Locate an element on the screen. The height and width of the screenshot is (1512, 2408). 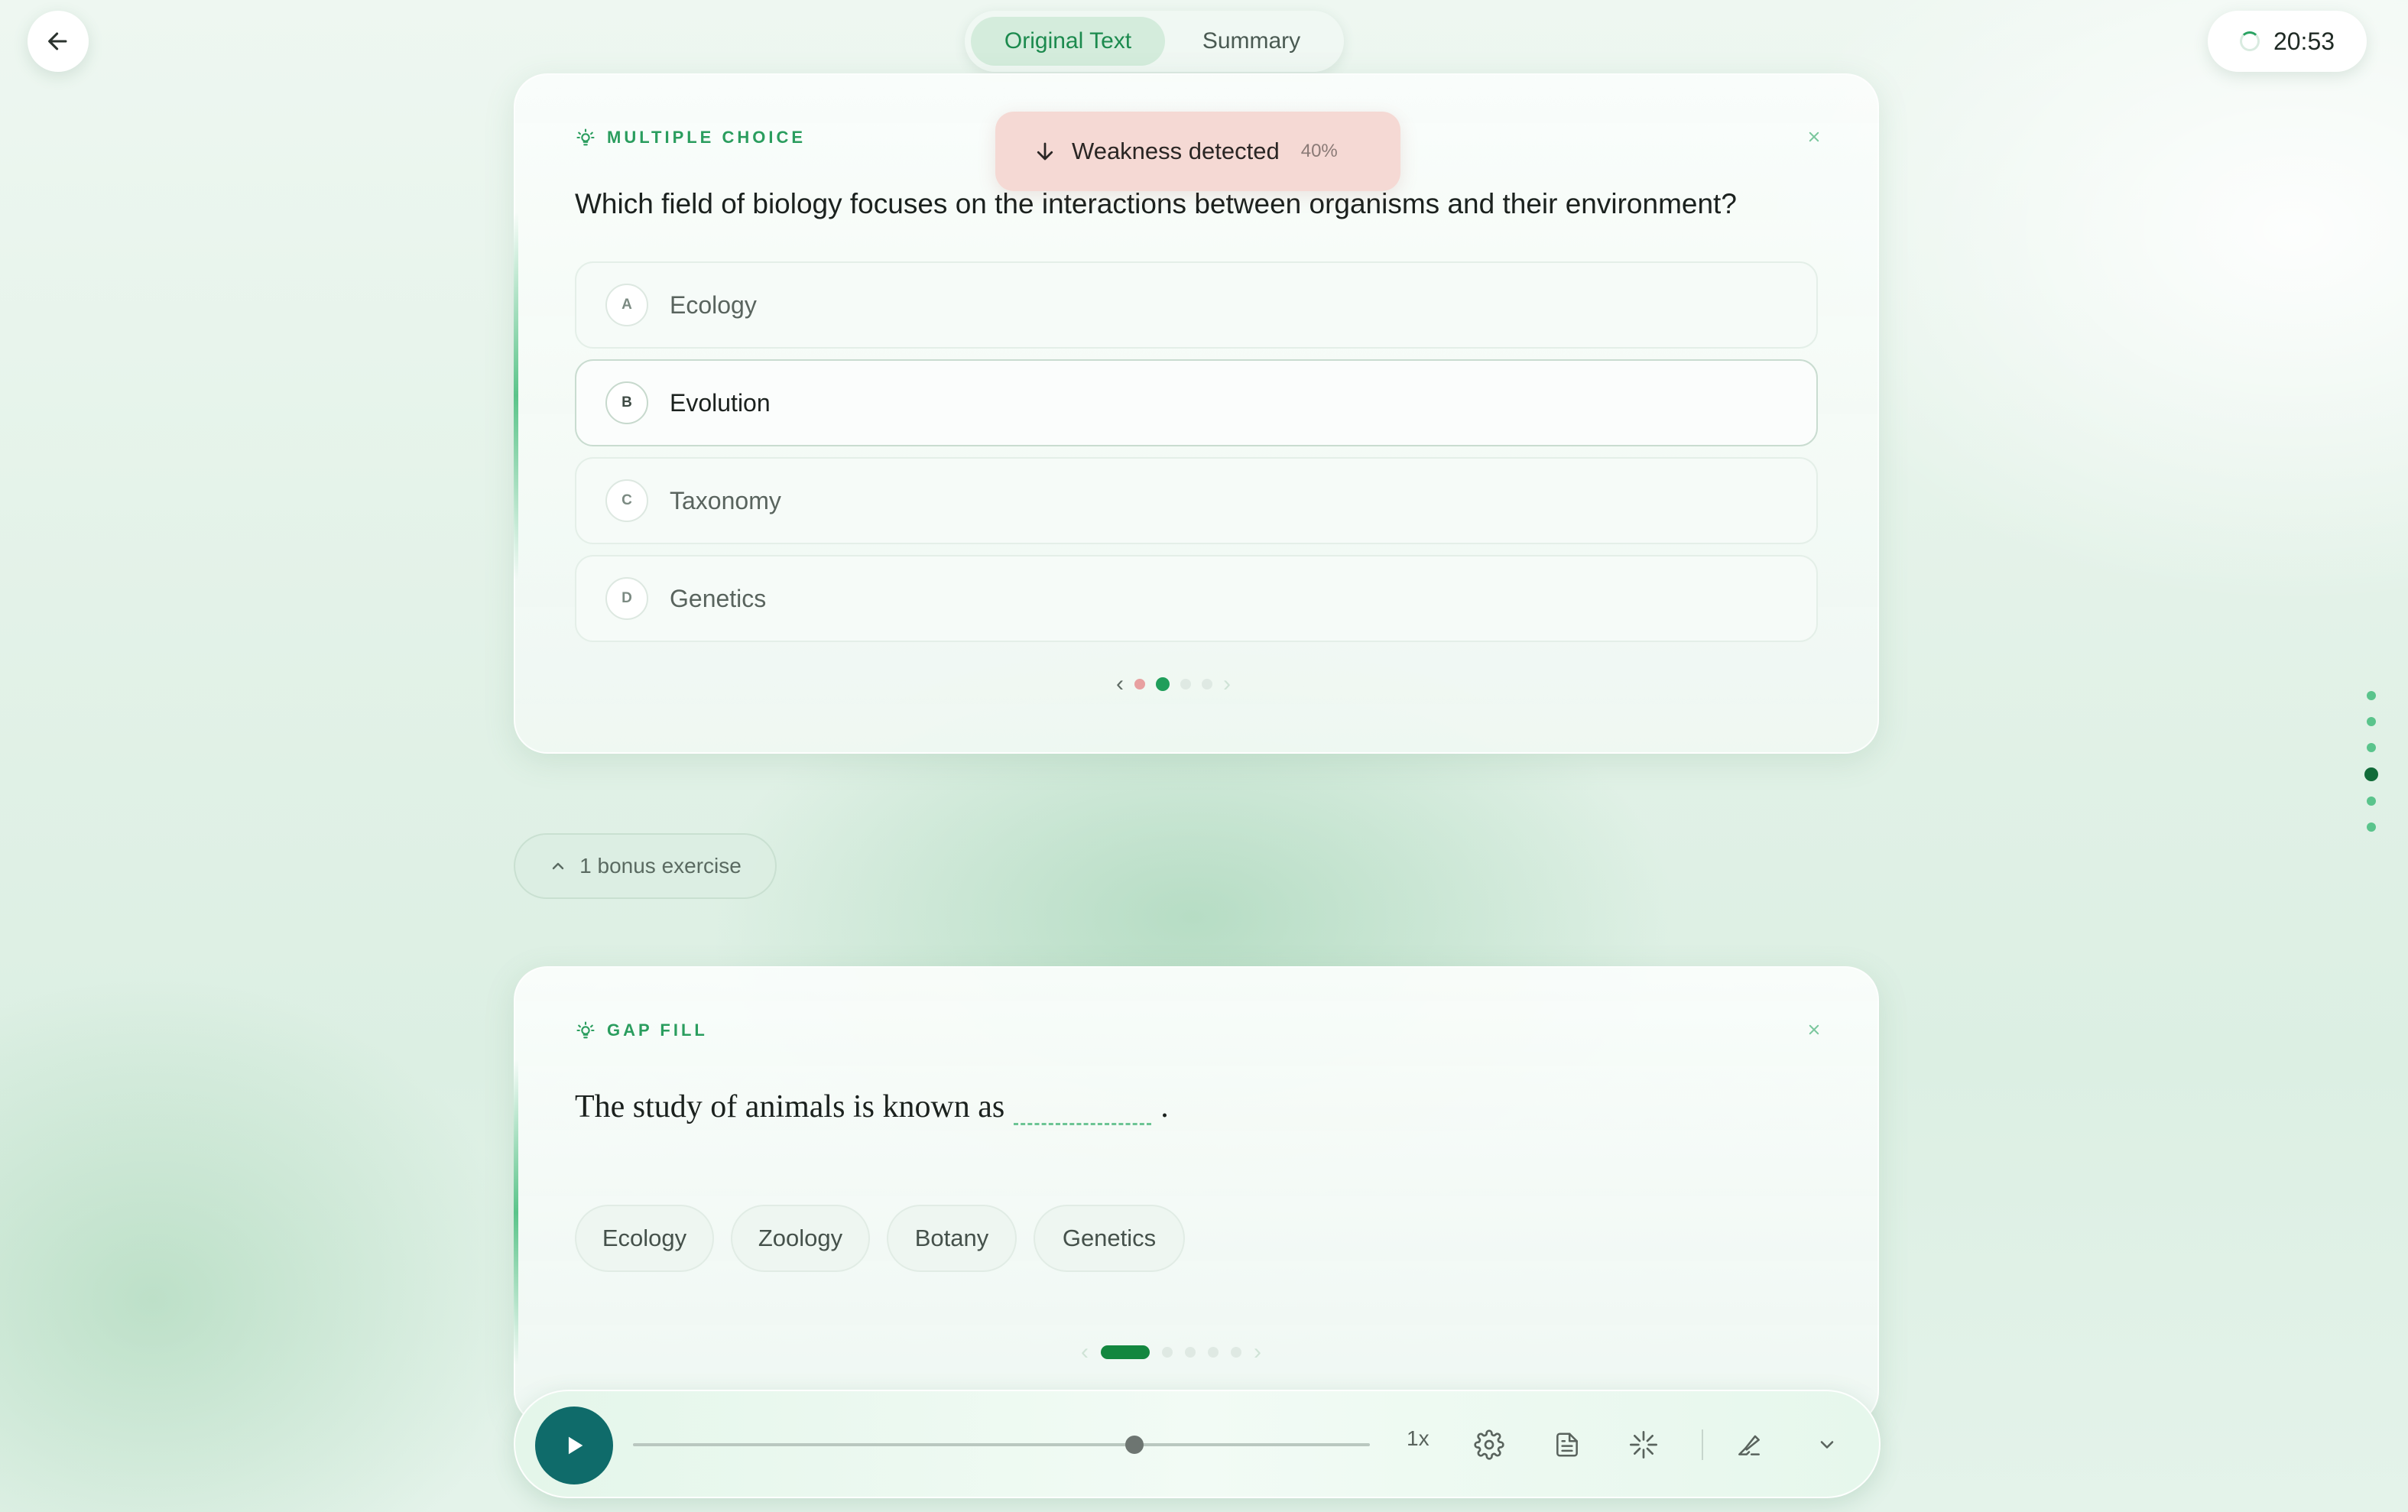
gear-icon is located at coordinates (1489, 1444).